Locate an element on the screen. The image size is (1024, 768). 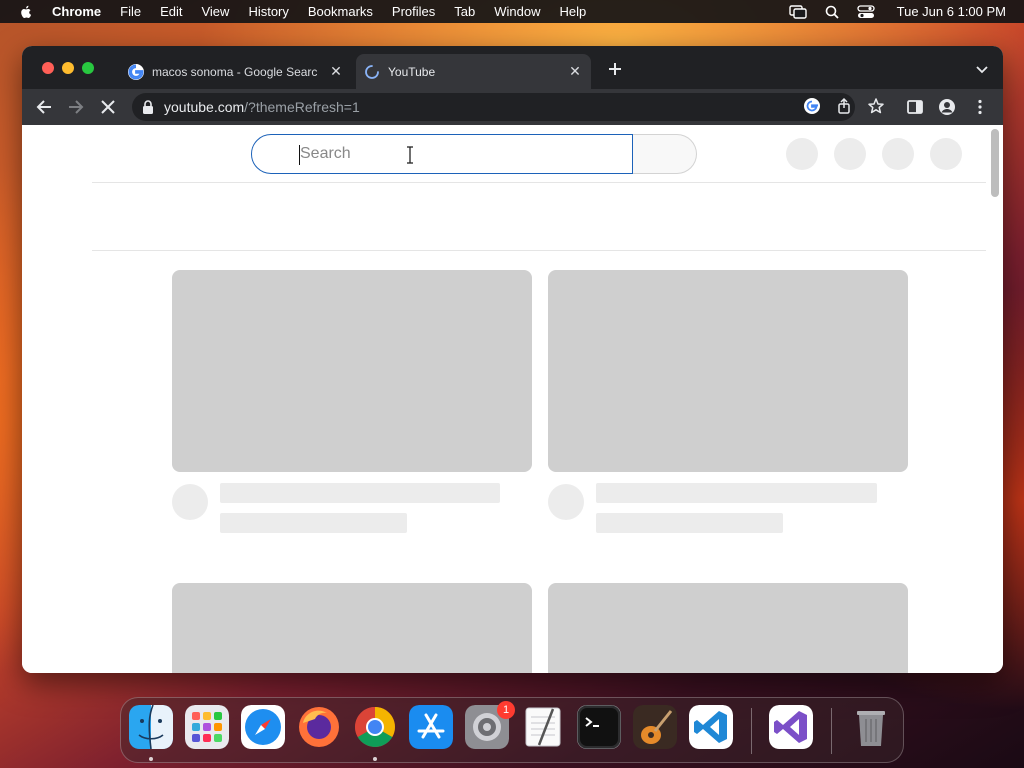
textedit-icon is located at coordinates (543, 727).